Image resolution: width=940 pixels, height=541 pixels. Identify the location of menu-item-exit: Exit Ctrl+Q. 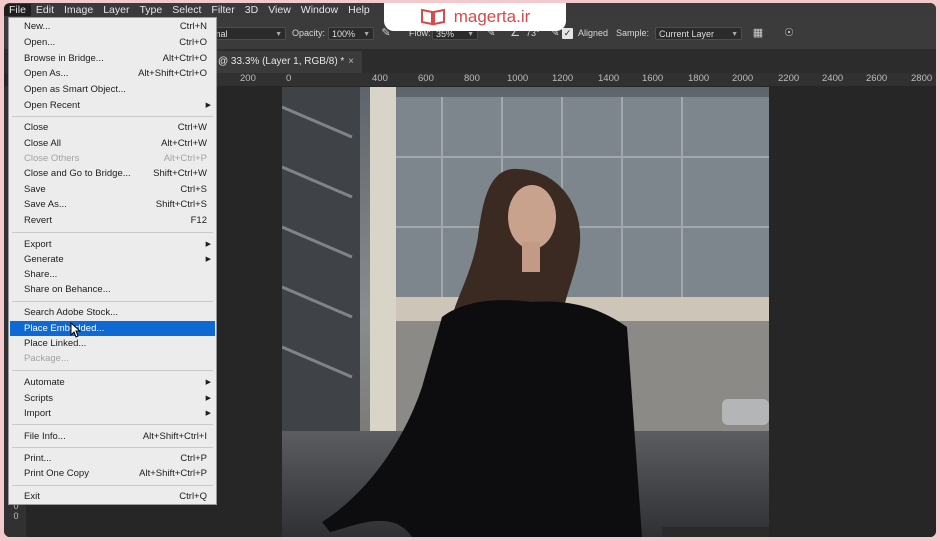
(112, 496).